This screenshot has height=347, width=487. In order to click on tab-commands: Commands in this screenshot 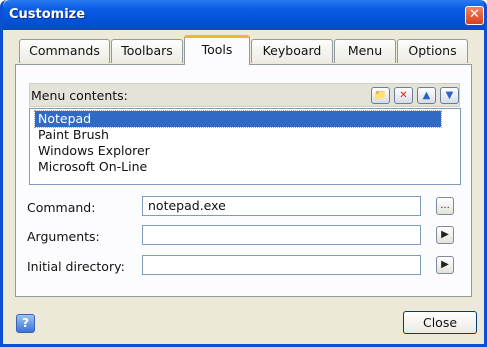, I will do `click(64, 51)`.